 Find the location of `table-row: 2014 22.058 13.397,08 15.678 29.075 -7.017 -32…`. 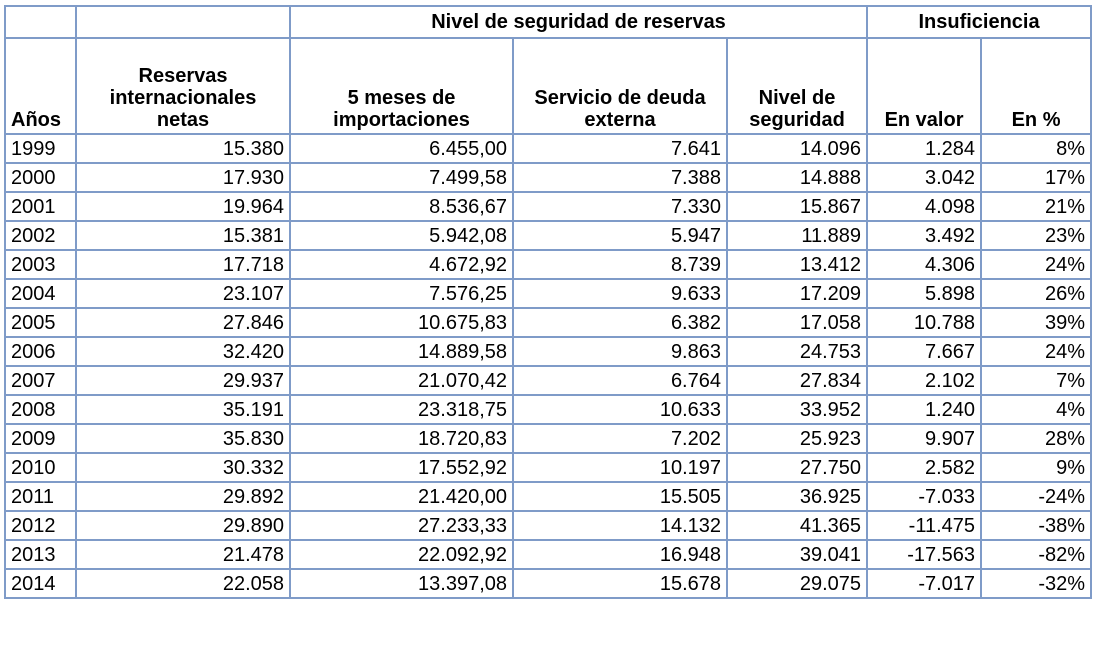

table-row: 2014 22.058 13.397,08 15.678 29.075 -7.017 -32… is located at coordinates (548, 583).